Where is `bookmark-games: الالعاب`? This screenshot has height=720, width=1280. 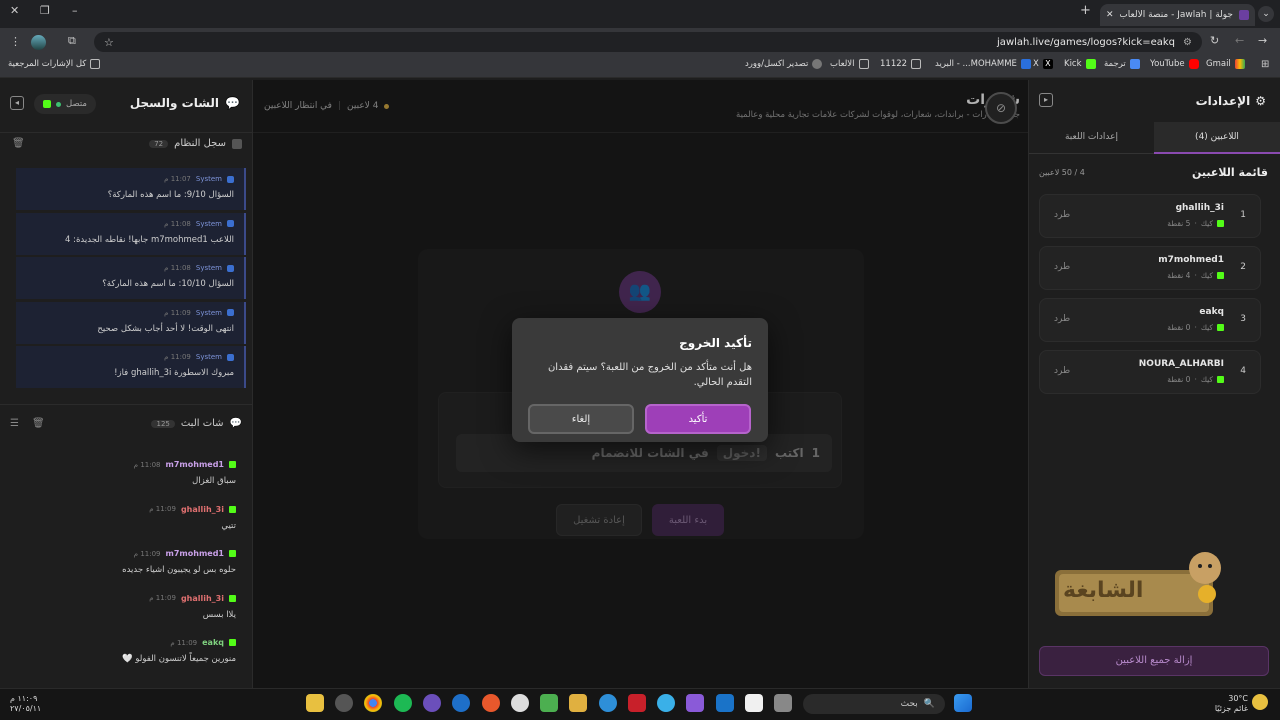
bookmark-games: الالعاب is located at coordinates (849, 64).